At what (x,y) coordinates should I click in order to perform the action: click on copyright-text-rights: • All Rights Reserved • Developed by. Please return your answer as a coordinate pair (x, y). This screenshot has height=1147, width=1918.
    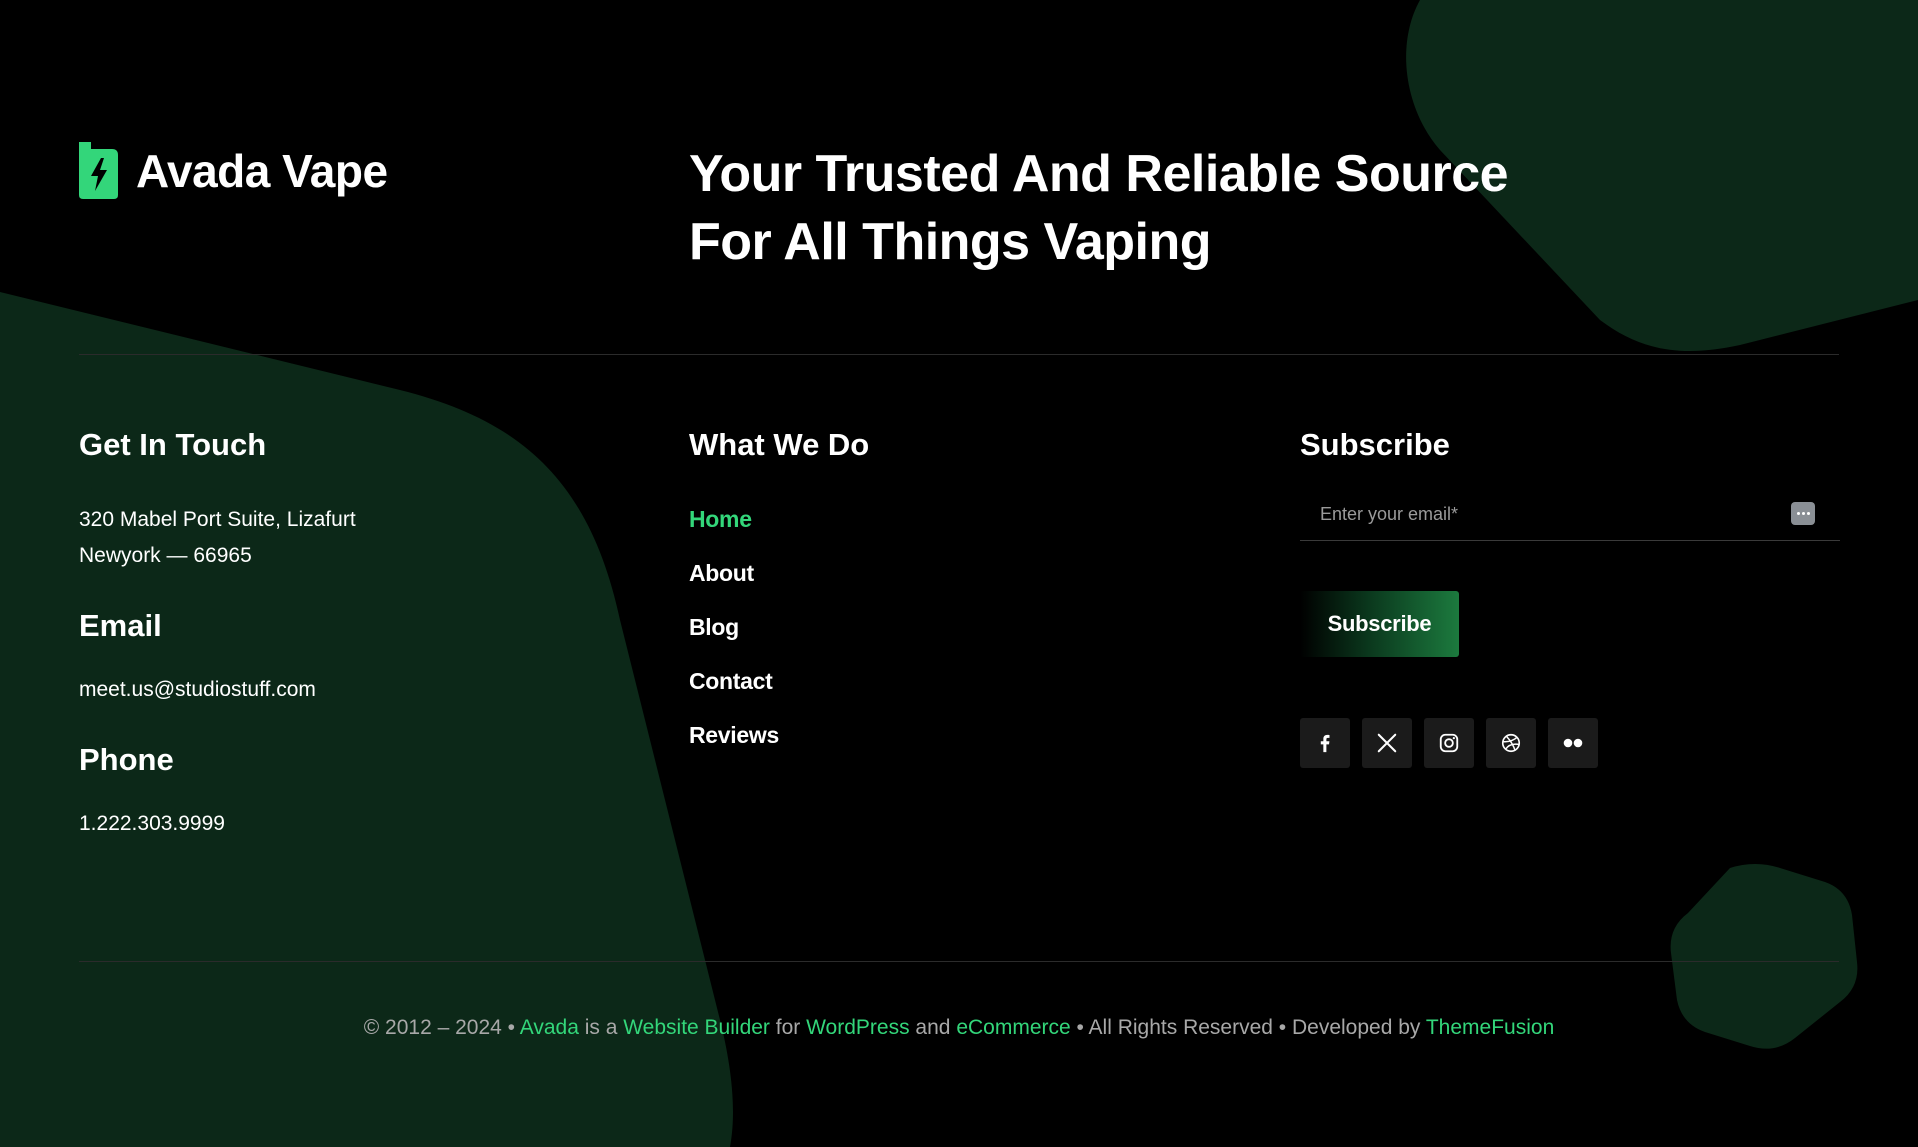
    Looking at the image, I should click on (1248, 1027).